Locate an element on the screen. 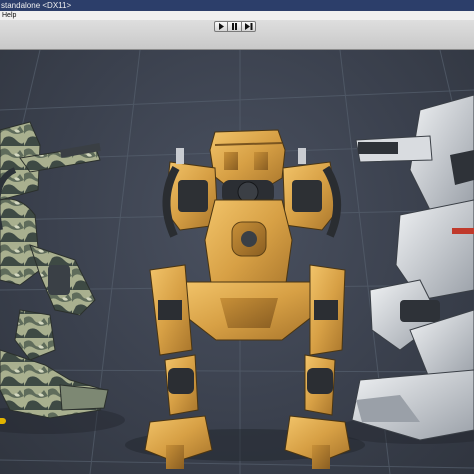  window-titlebar: standalone <DX11> is located at coordinates (237, 5).